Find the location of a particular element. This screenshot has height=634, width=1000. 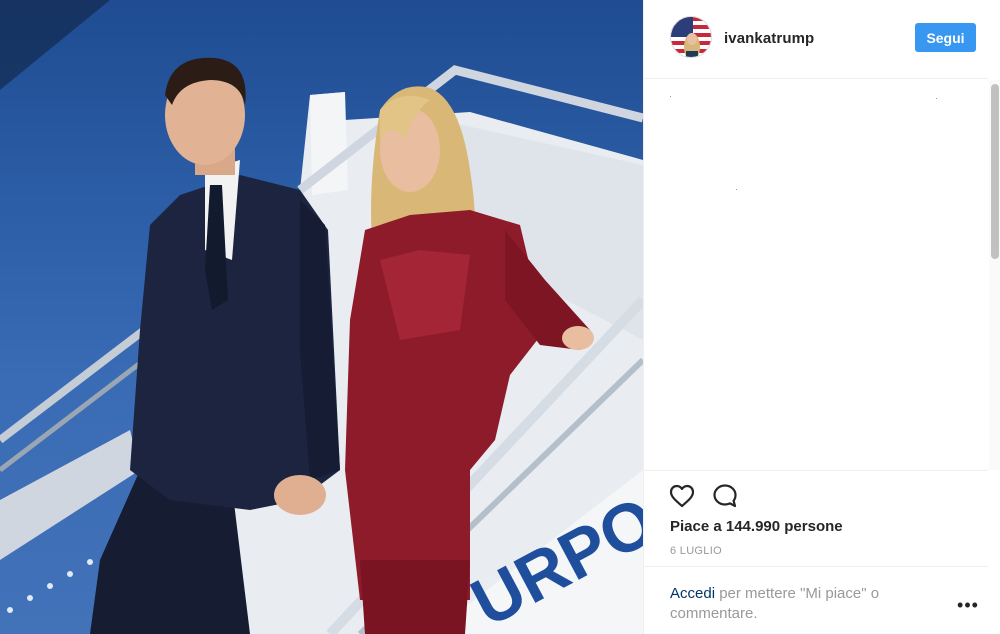

username: ivankatrump is located at coordinates (769, 38).